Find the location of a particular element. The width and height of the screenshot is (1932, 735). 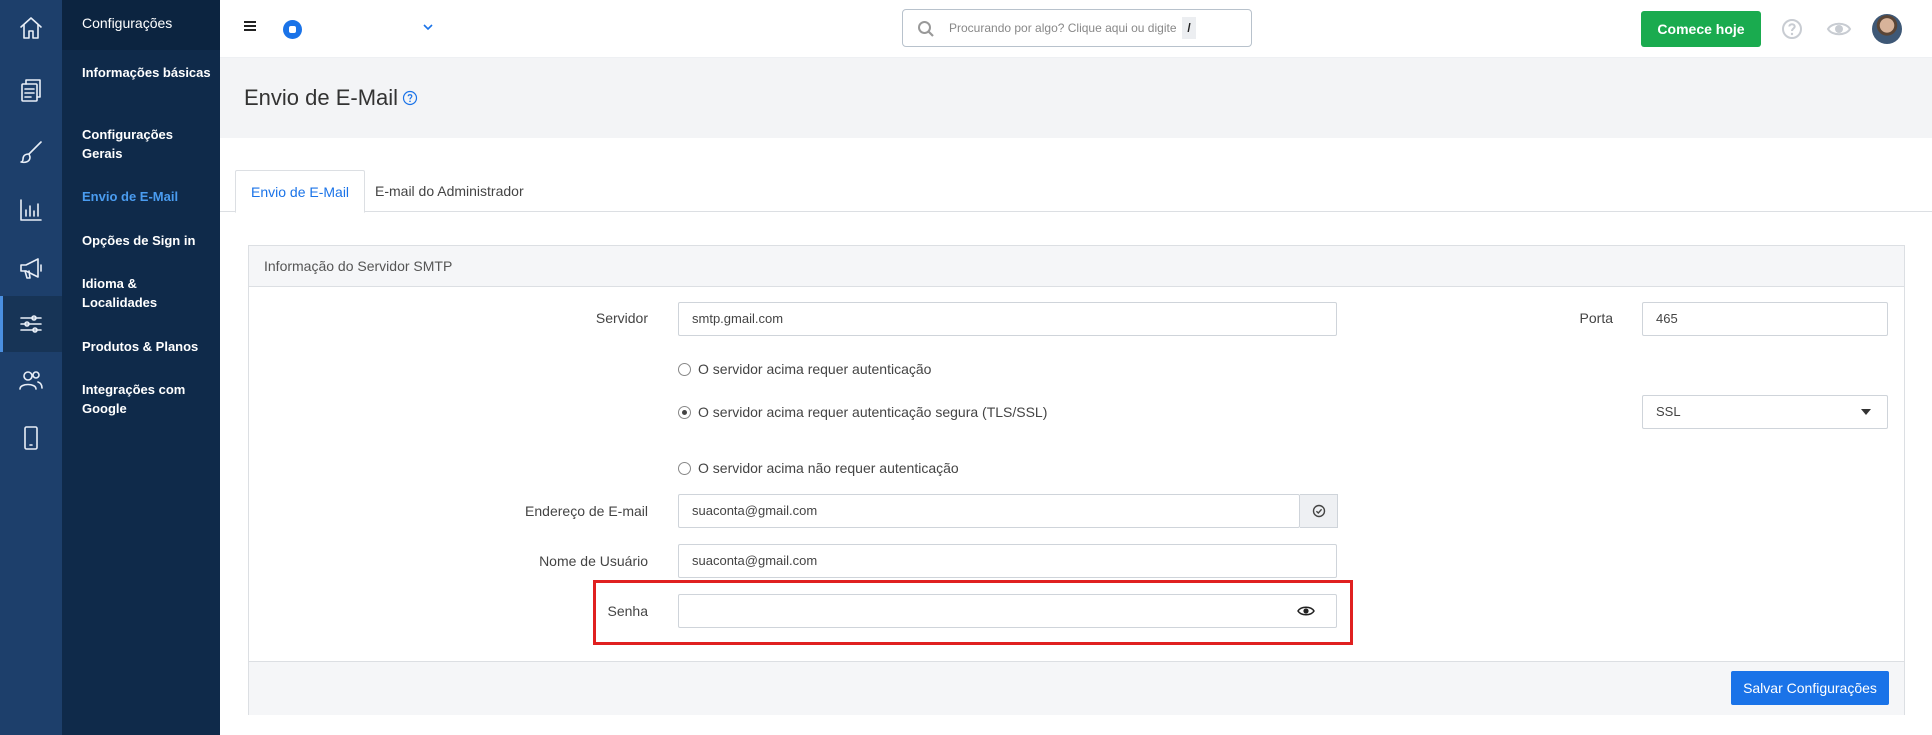

home-icon is located at coordinates (31, 28).